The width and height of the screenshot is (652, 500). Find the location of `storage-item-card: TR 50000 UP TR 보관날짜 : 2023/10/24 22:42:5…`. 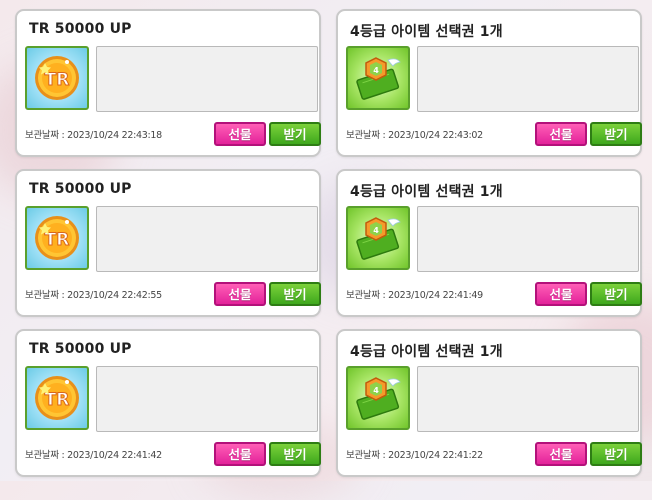

storage-item-card: TR 50000 UP TR 보관날짜 : 2023/10/24 22:42:5… is located at coordinates (168, 243).